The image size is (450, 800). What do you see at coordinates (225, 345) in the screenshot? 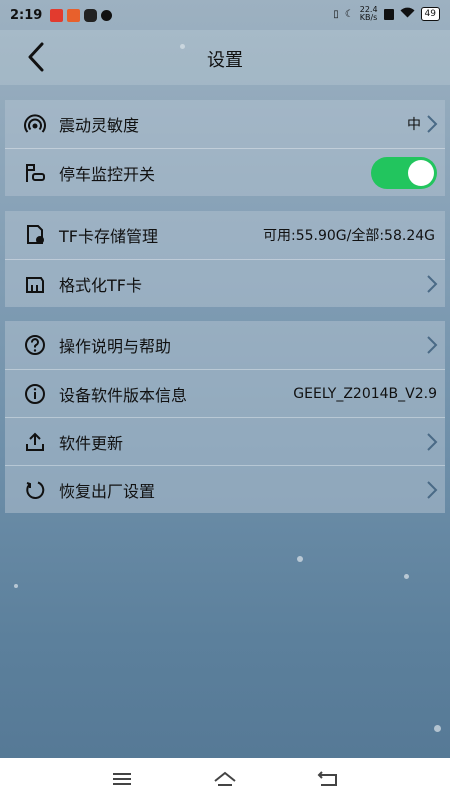
I see `help-row: 操作说明与帮助` at bounding box center [225, 345].